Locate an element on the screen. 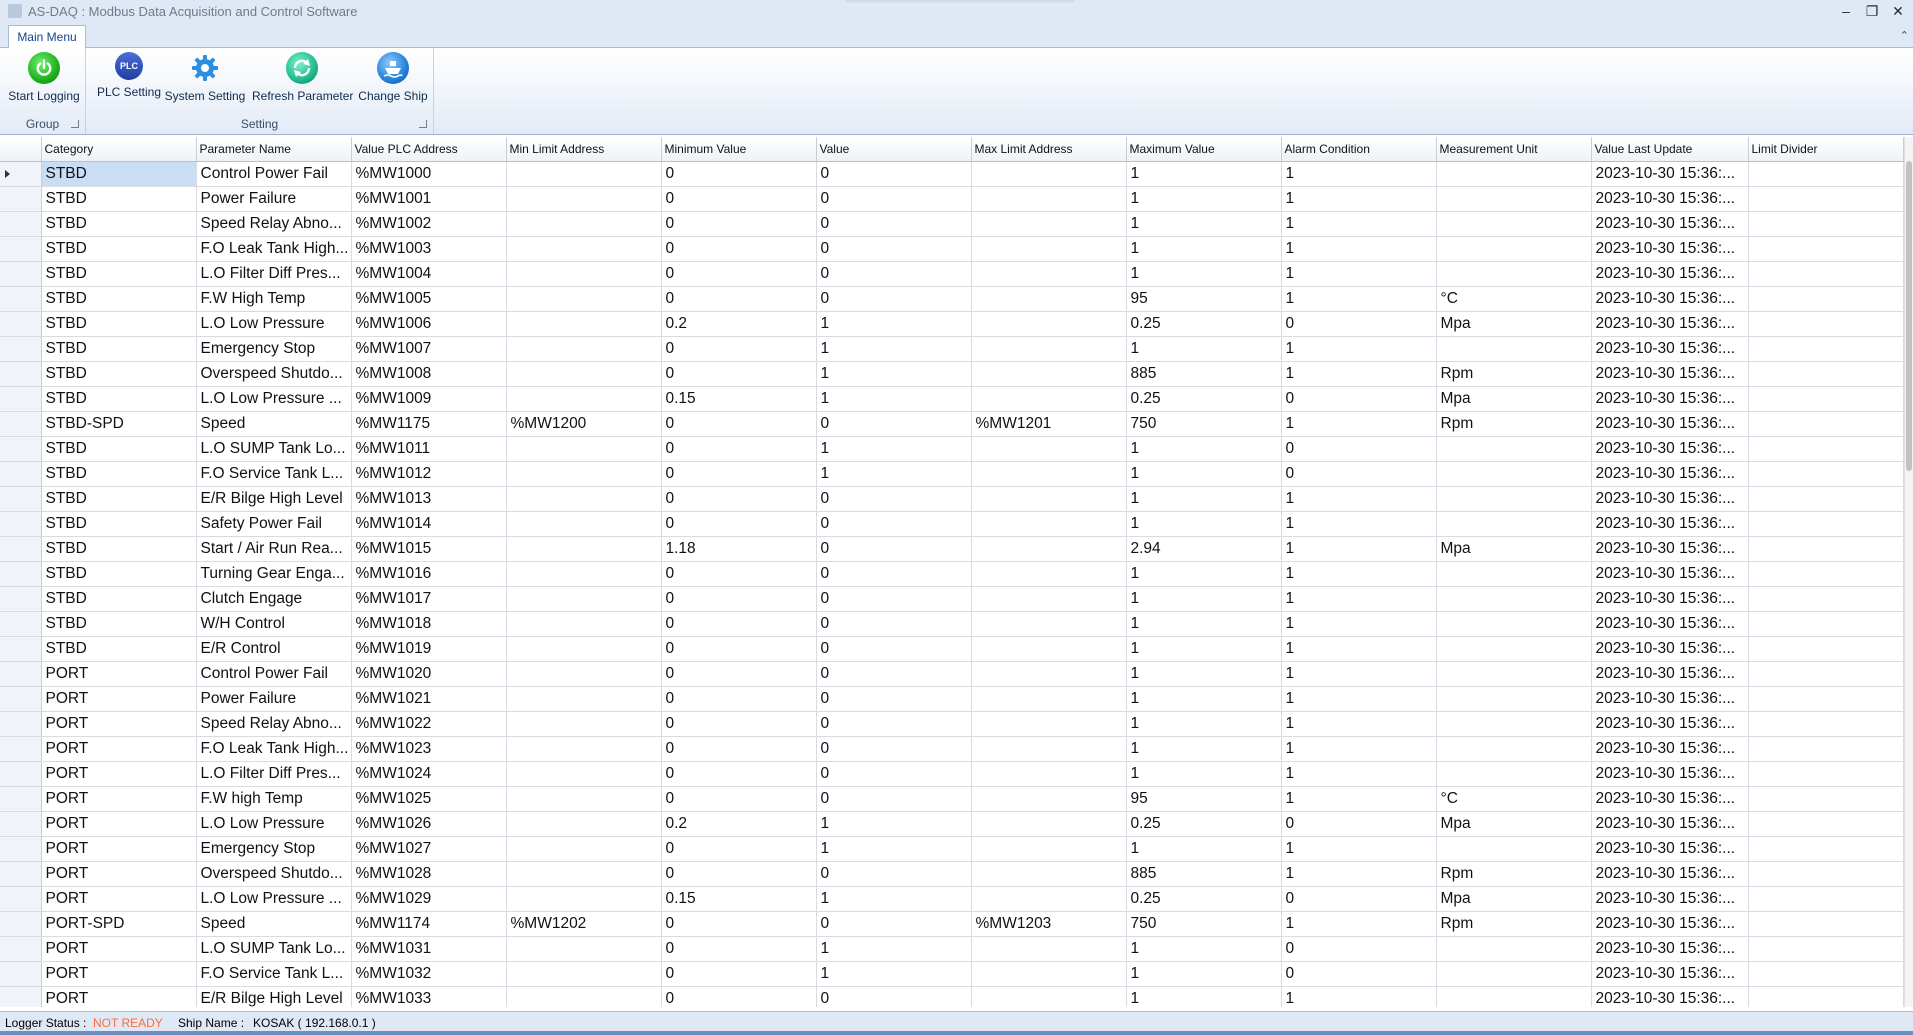 The width and height of the screenshot is (1913, 1035). cell-value-plc-address: %MW1002 is located at coordinates (429, 224).